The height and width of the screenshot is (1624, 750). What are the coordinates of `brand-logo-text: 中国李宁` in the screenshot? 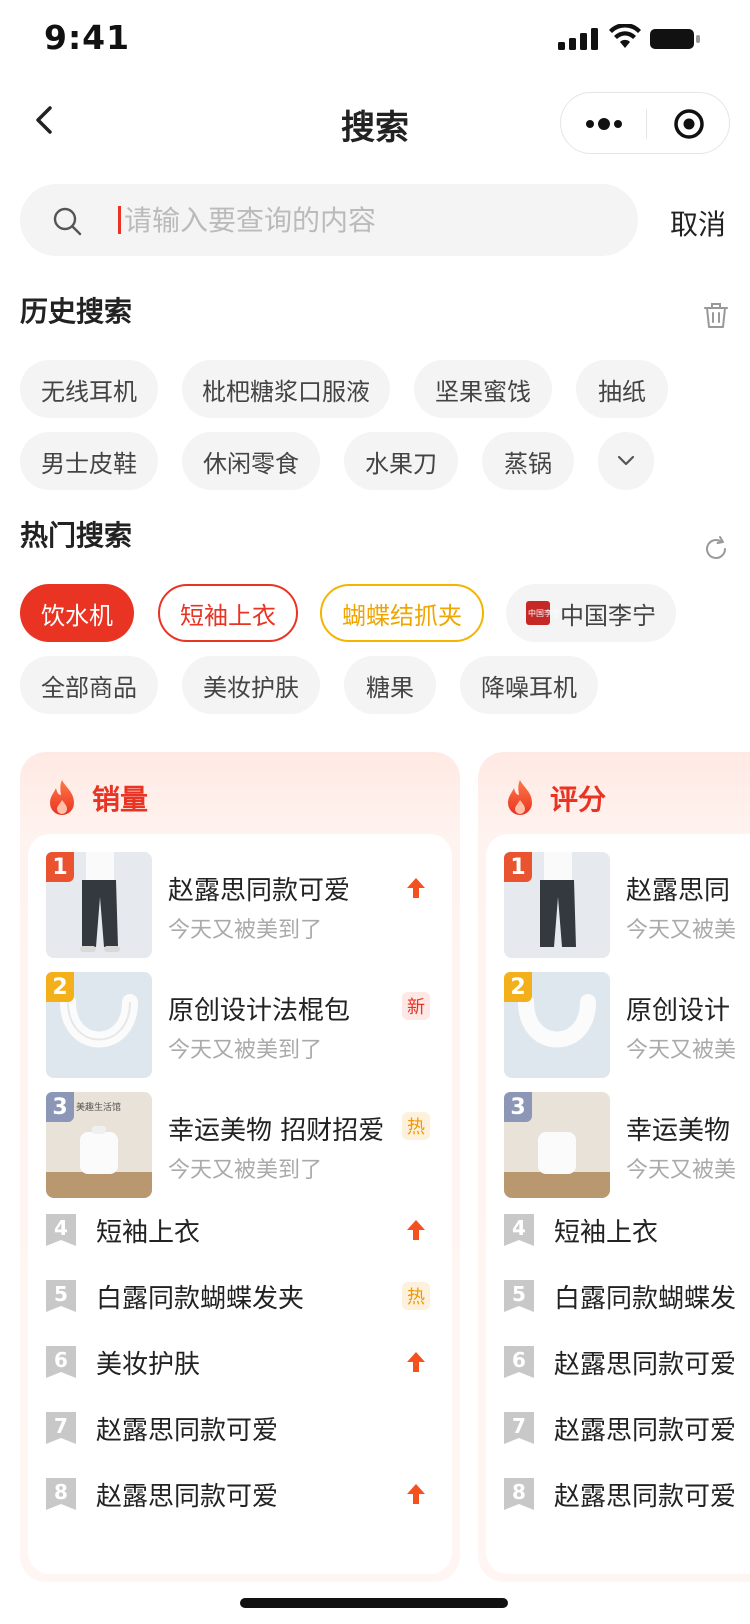 It's located at (544, 613).